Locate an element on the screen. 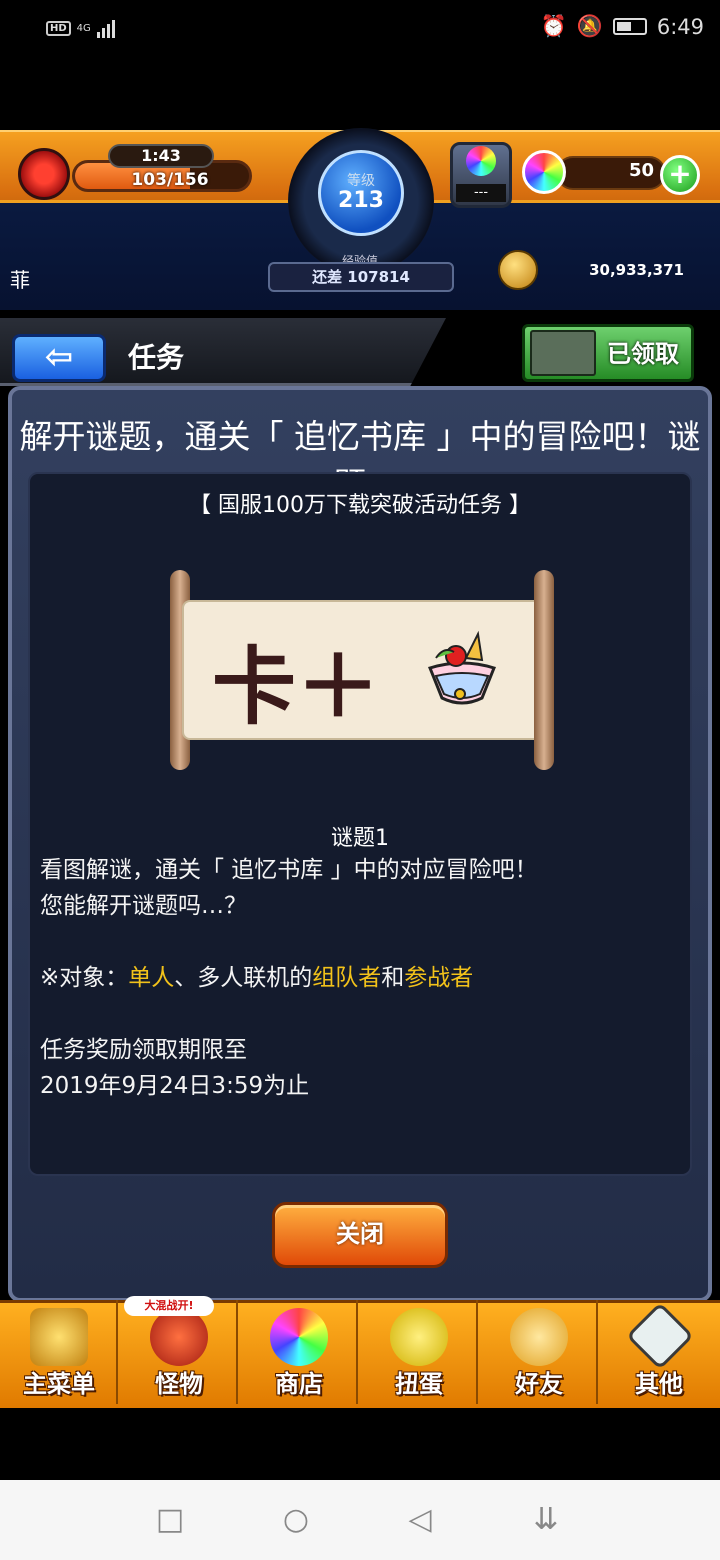  status-right: ⏰ 🔕 6:49 is located at coordinates (622, 26).